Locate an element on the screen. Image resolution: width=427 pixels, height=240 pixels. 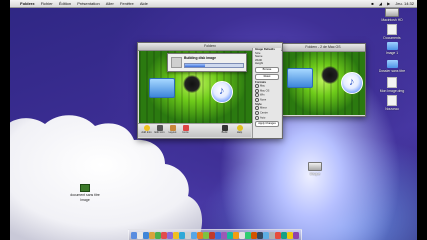
pages-icon is located at coordinates (200, 235).